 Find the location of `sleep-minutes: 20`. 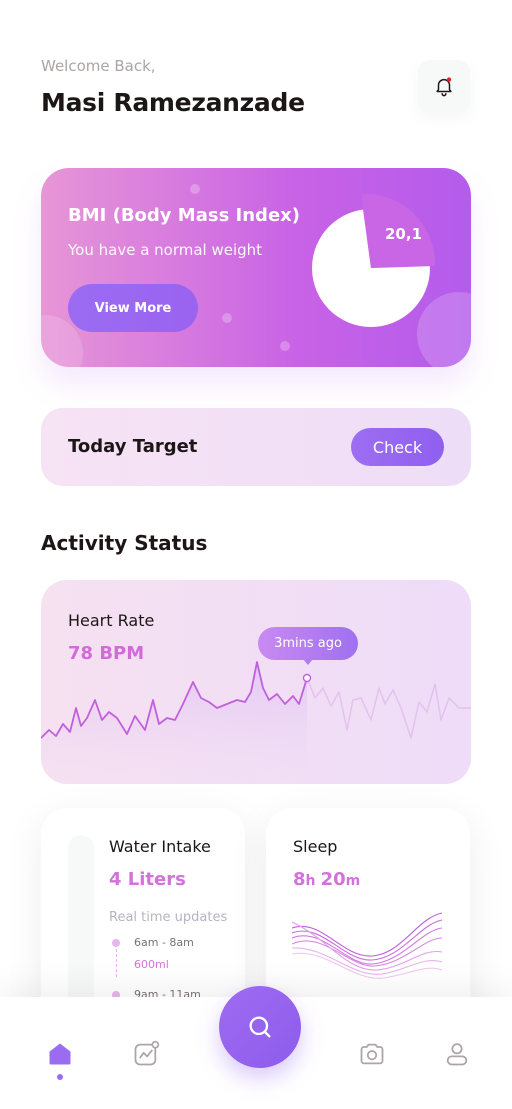

sleep-minutes: 20 is located at coordinates (333, 879).